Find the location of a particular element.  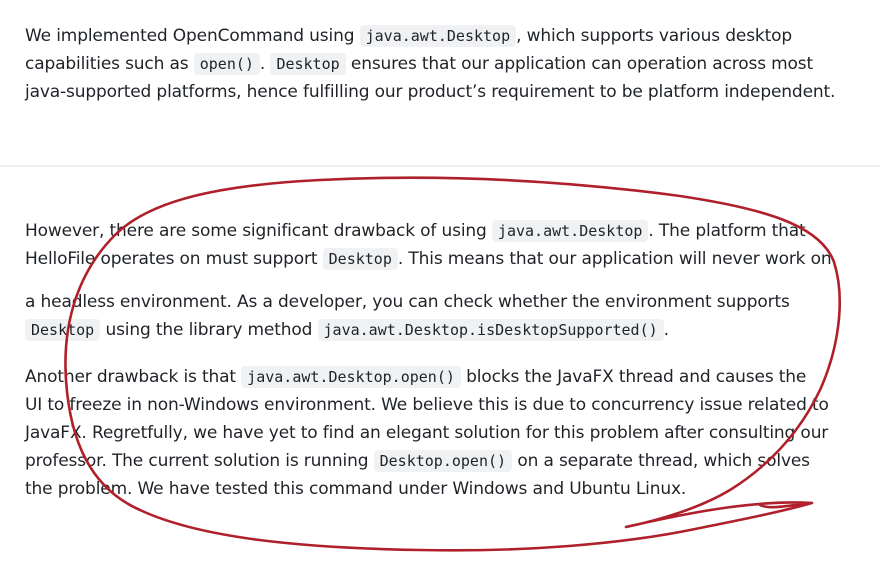

text-span: . The platform that is located at coordinates (727, 231).